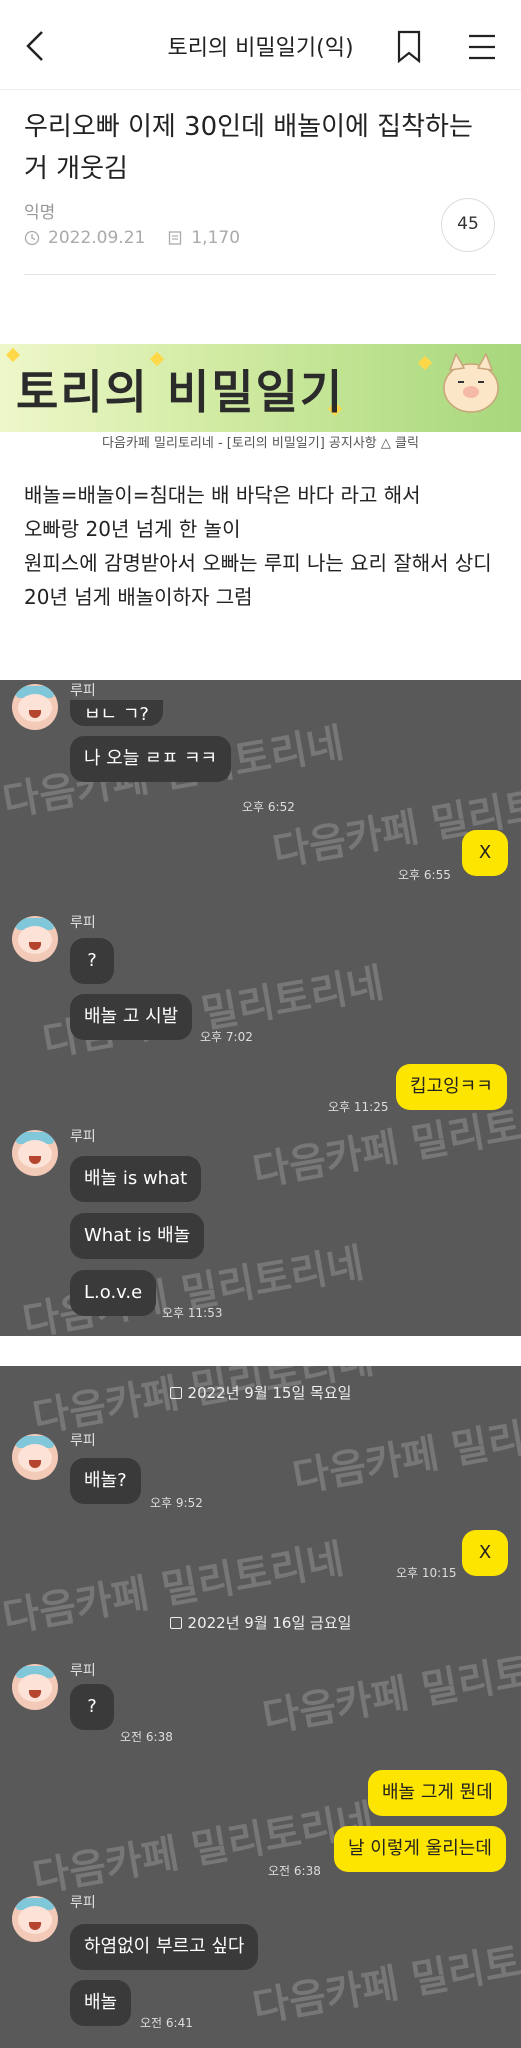  I want to click on message-time: 오전 6:41, so click(166, 2023).